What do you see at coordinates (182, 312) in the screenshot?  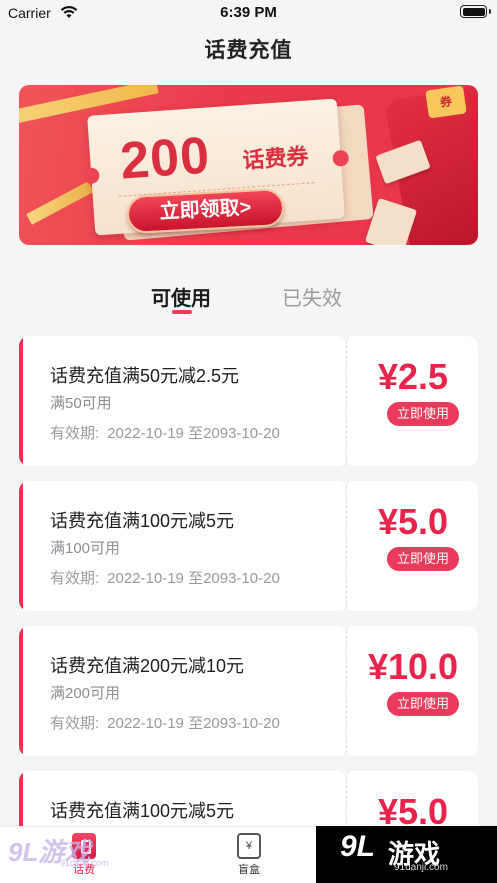 I see `active-tab-indicator` at bounding box center [182, 312].